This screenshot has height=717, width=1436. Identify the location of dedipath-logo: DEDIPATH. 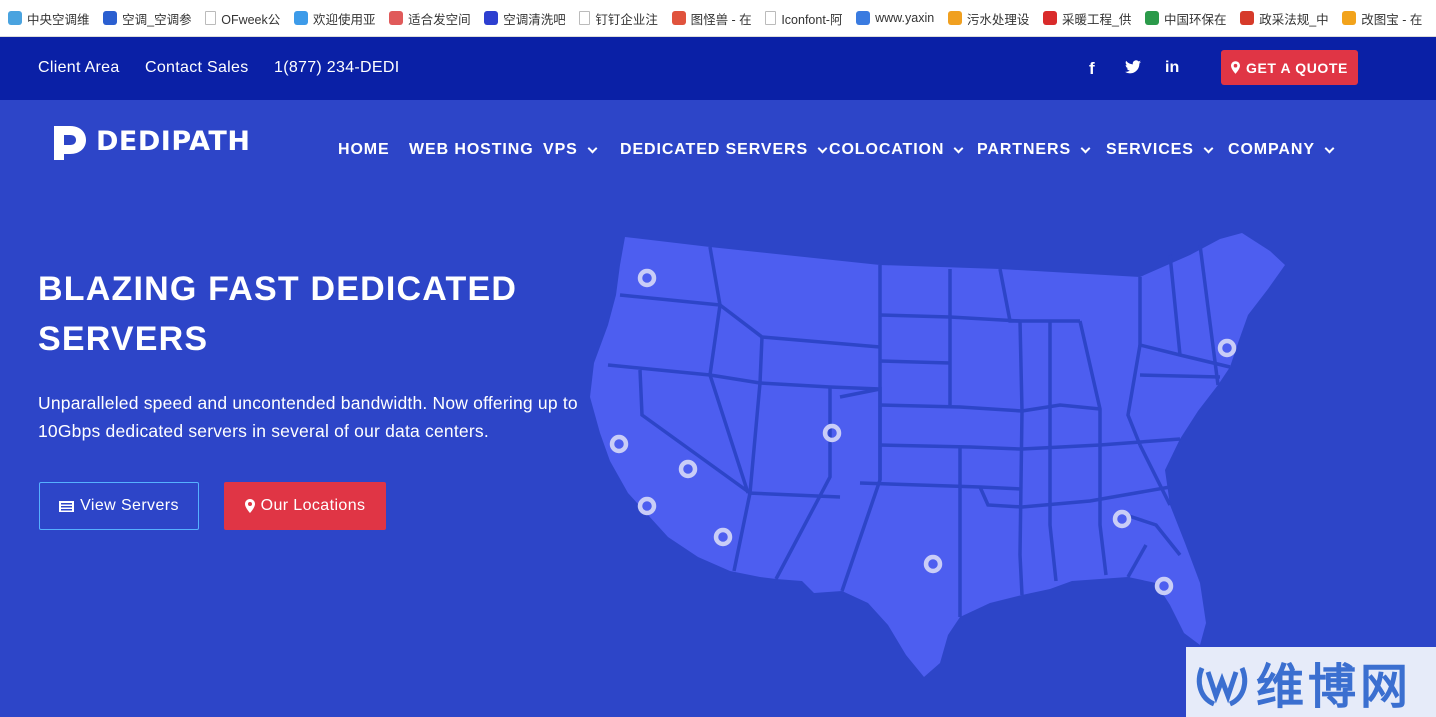
(151, 141).